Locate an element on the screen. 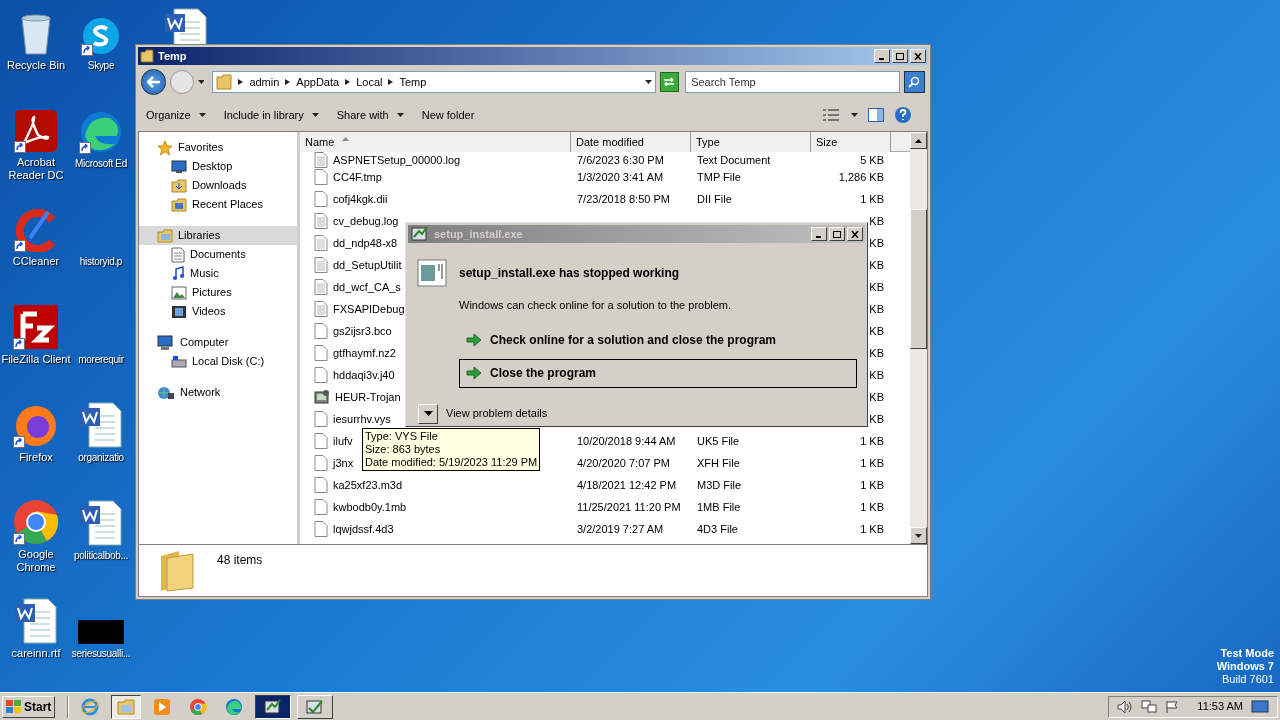 This screenshot has height=720, width=1280. flag-icon is located at coordinates (1172, 706).